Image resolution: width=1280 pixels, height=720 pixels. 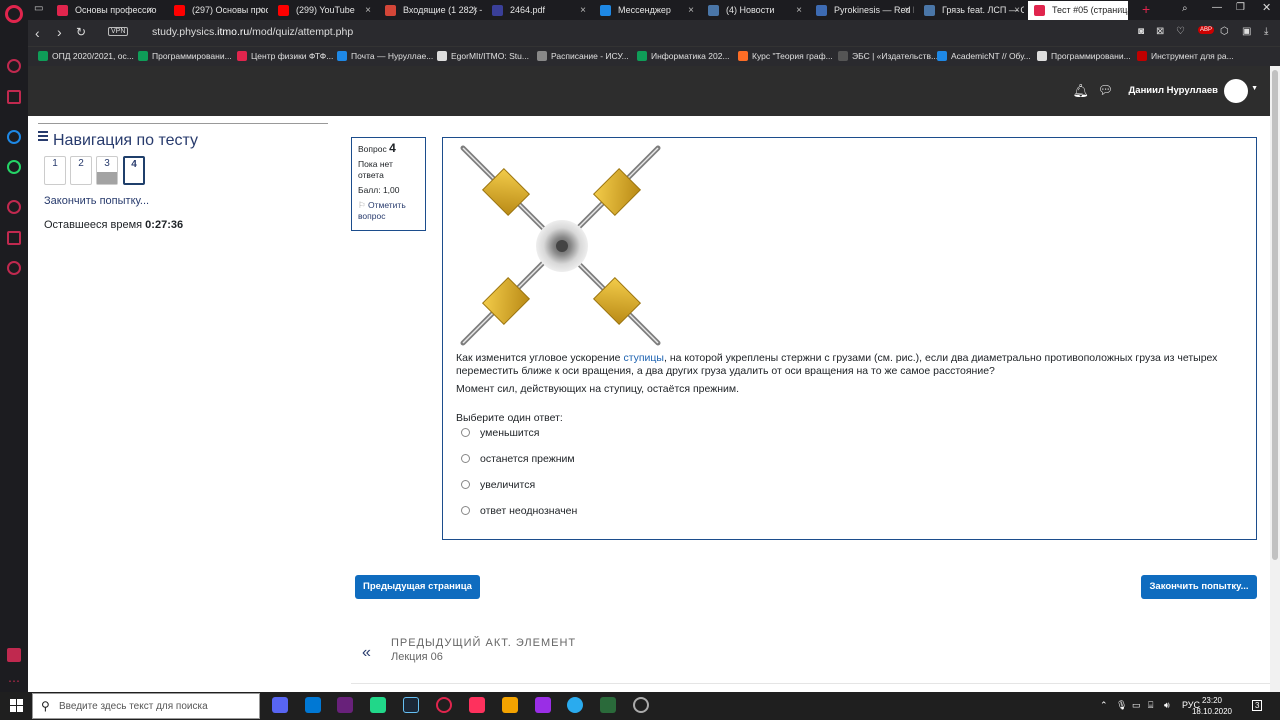 What do you see at coordinates (14, 238) in the screenshot?
I see `extensions-icon` at bounding box center [14, 238].